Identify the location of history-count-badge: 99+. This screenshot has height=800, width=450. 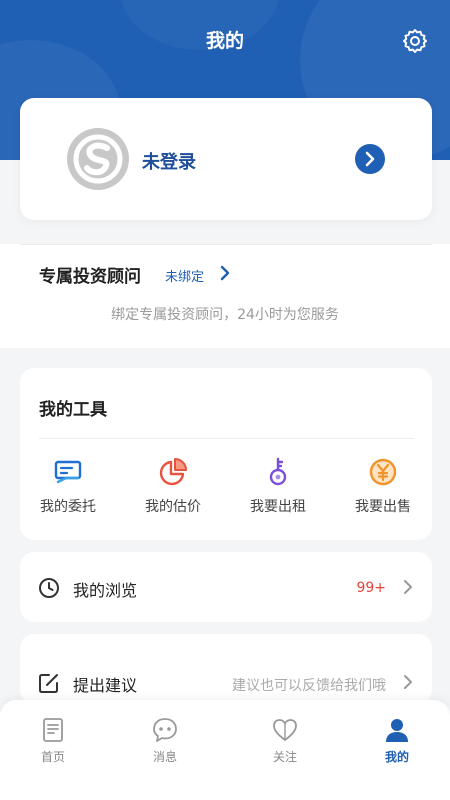
(371, 588).